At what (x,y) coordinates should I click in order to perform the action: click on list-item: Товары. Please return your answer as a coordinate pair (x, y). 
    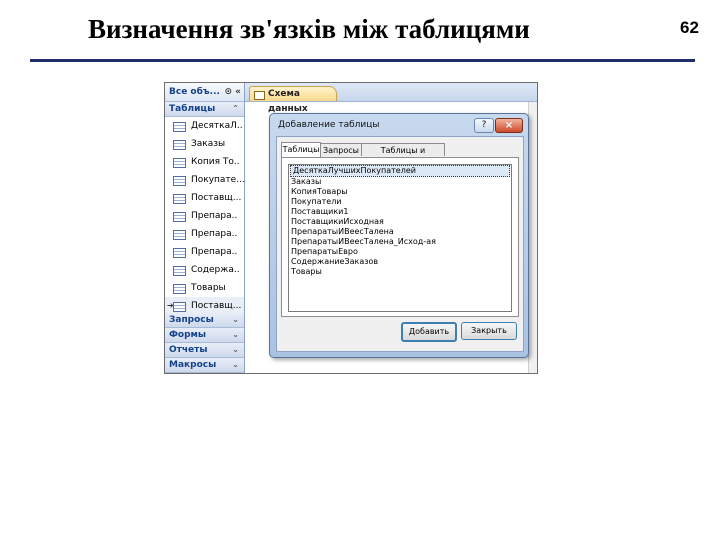
    Looking at the image, I should click on (400, 272).